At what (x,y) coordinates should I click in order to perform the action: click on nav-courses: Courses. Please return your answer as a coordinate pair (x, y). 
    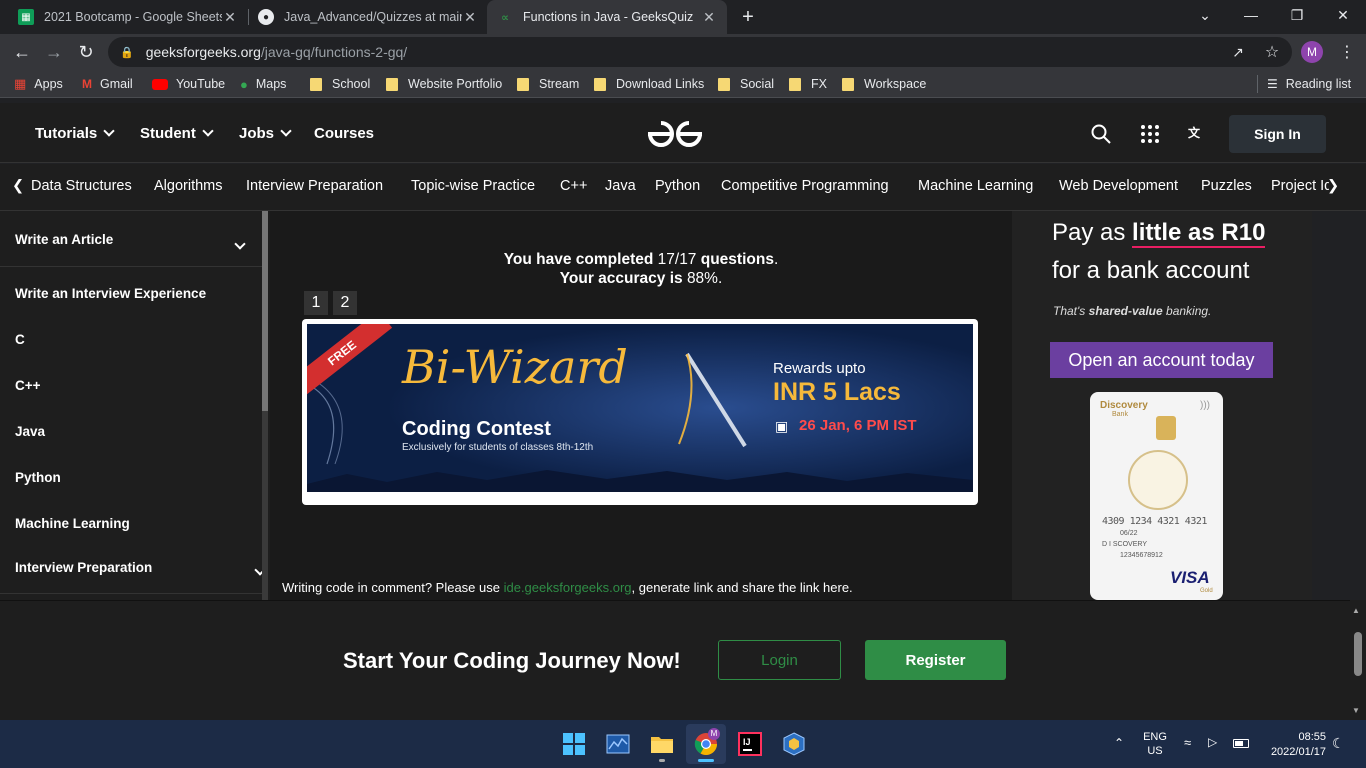
    Looking at the image, I should click on (344, 133).